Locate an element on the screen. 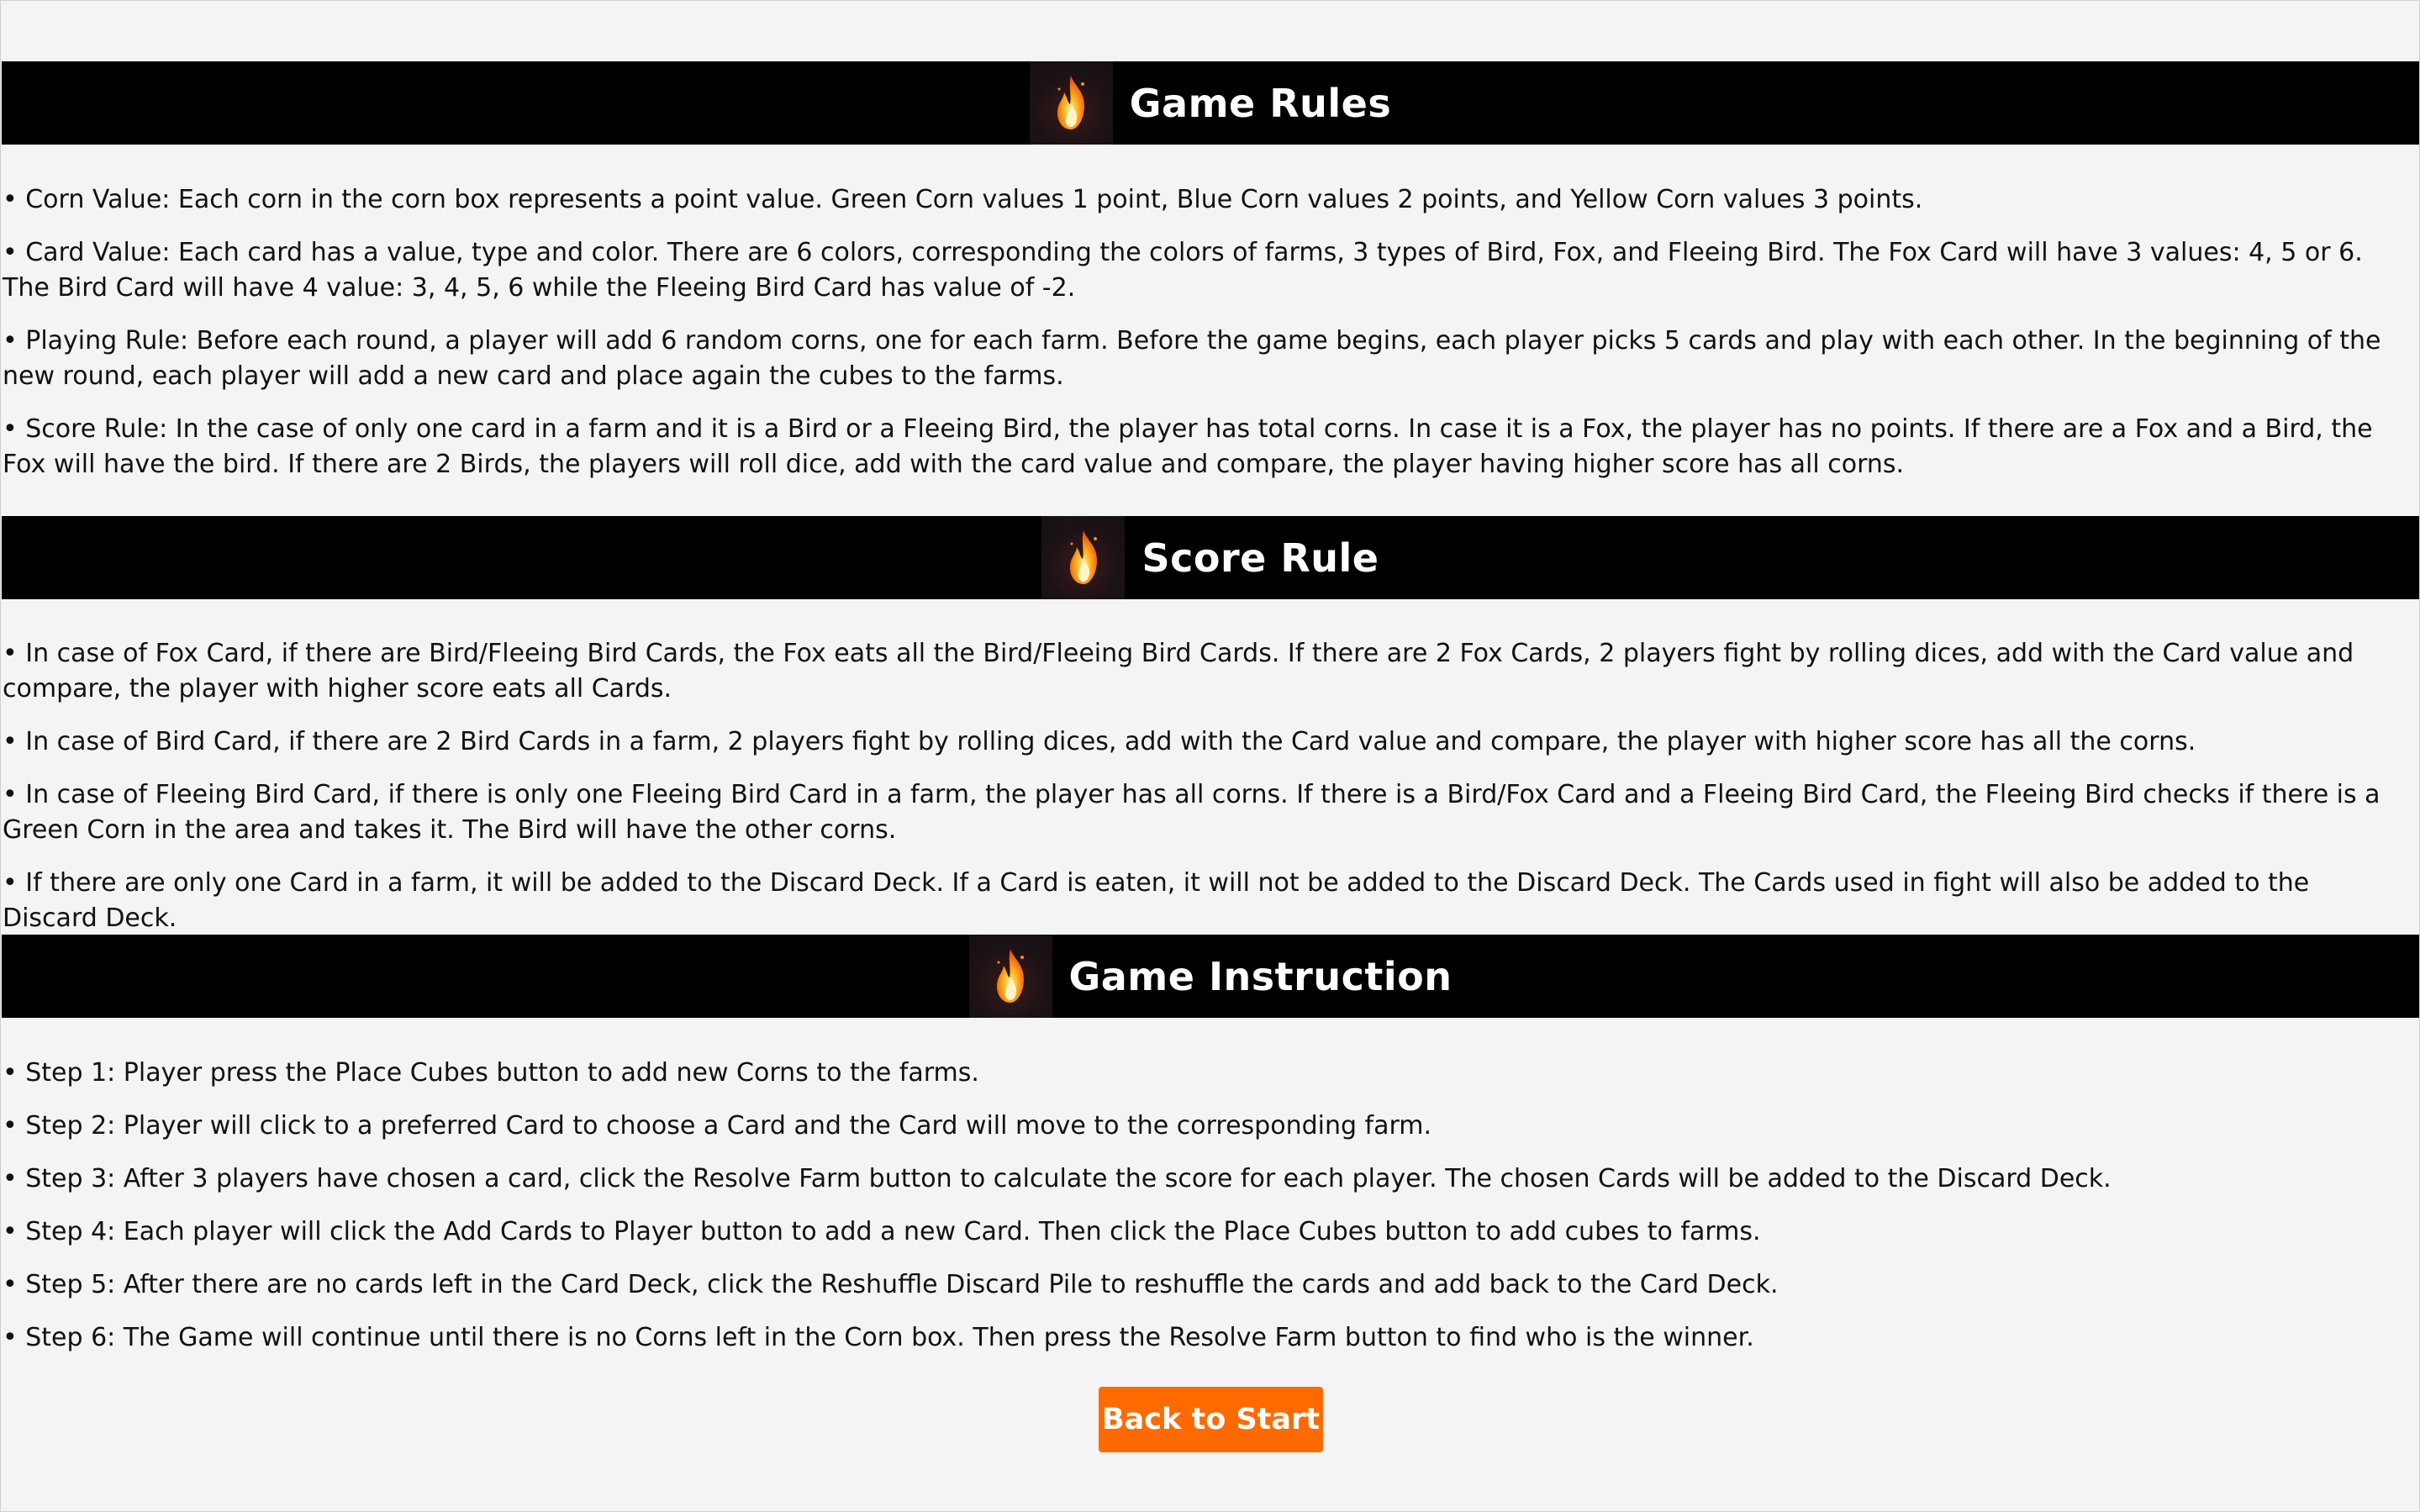 This screenshot has height=1512, width=2420. section-title: Score Rule is located at coordinates (1260, 558).